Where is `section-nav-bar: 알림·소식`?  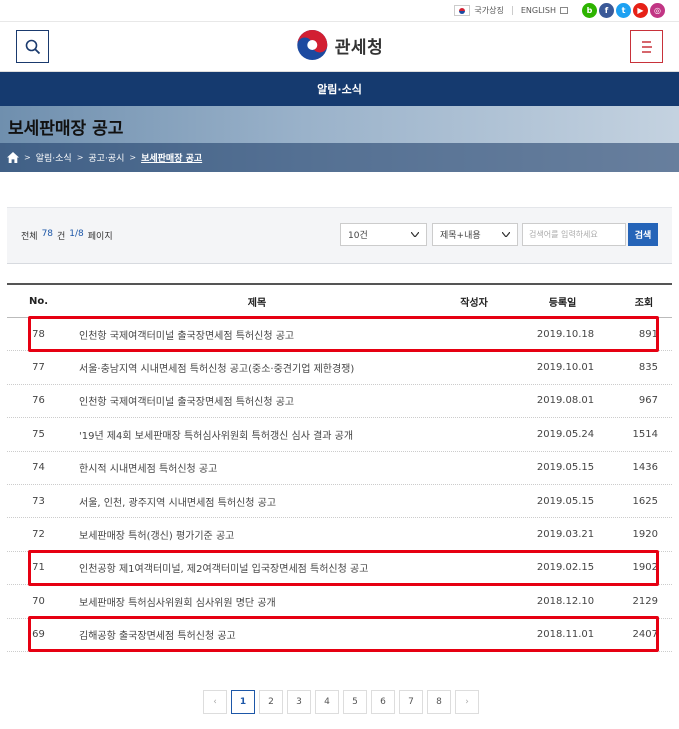
section-nav-bar: 알림·소식 is located at coordinates (339, 89).